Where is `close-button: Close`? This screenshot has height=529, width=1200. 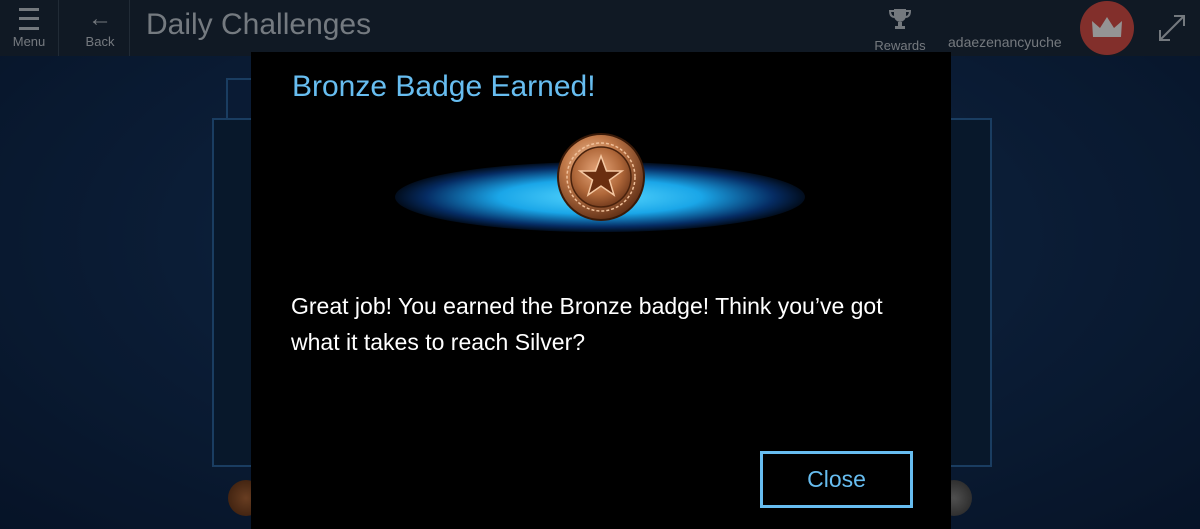 close-button: Close is located at coordinates (836, 479).